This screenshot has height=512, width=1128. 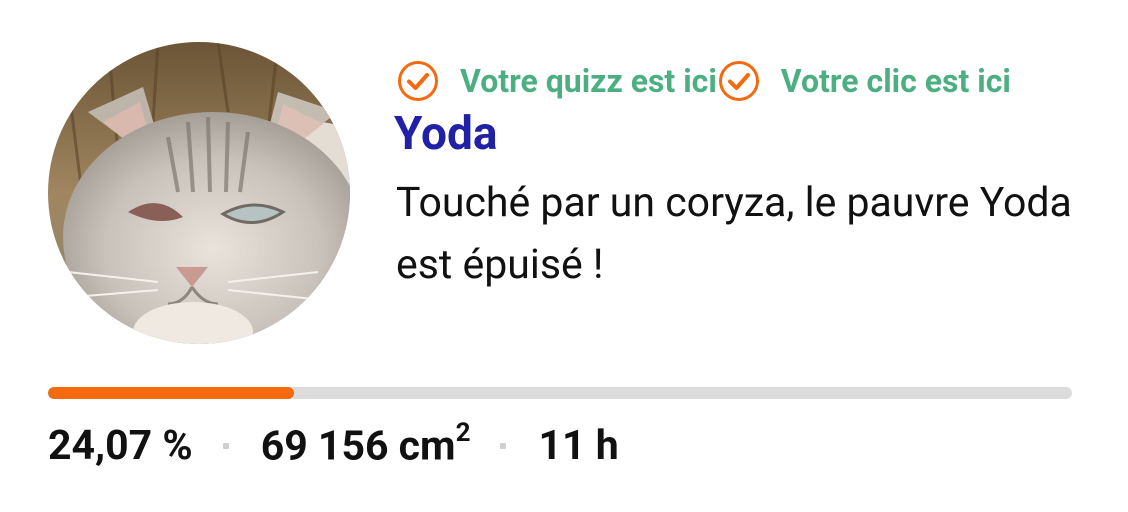 What do you see at coordinates (895, 81) in the screenshot?
I see `click-badge-label: Votre clic est ici` at bounding box center [895, 81].